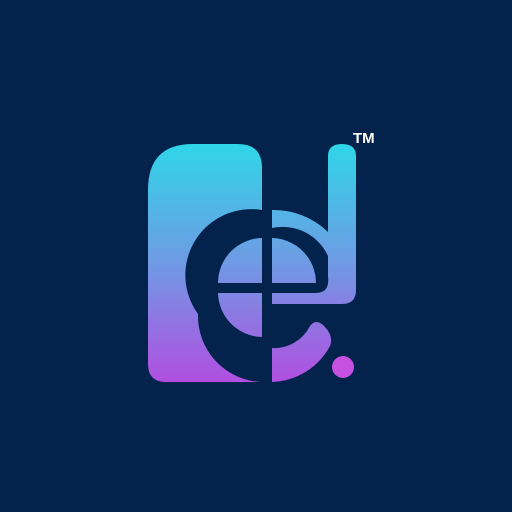 This screenshot has height=512, width=512. Describe the element at coordinates (240, 315) in the screenshot. I see `e-lower-left-shape` at that location.